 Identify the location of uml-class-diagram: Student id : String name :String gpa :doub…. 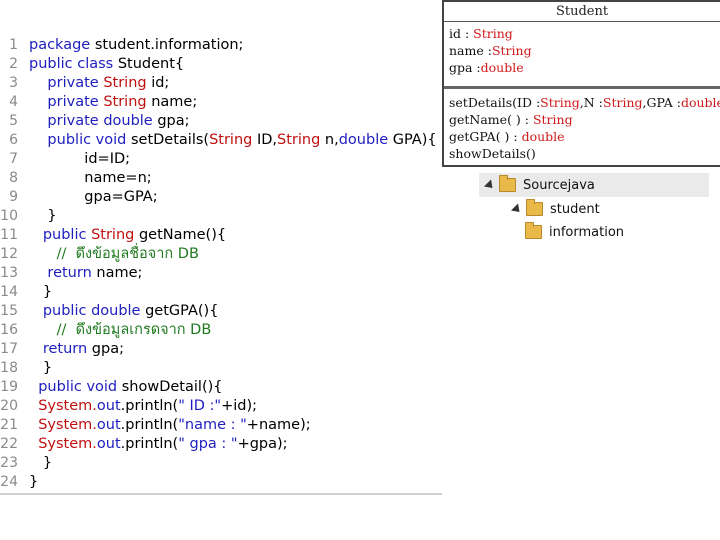
(581, 83).